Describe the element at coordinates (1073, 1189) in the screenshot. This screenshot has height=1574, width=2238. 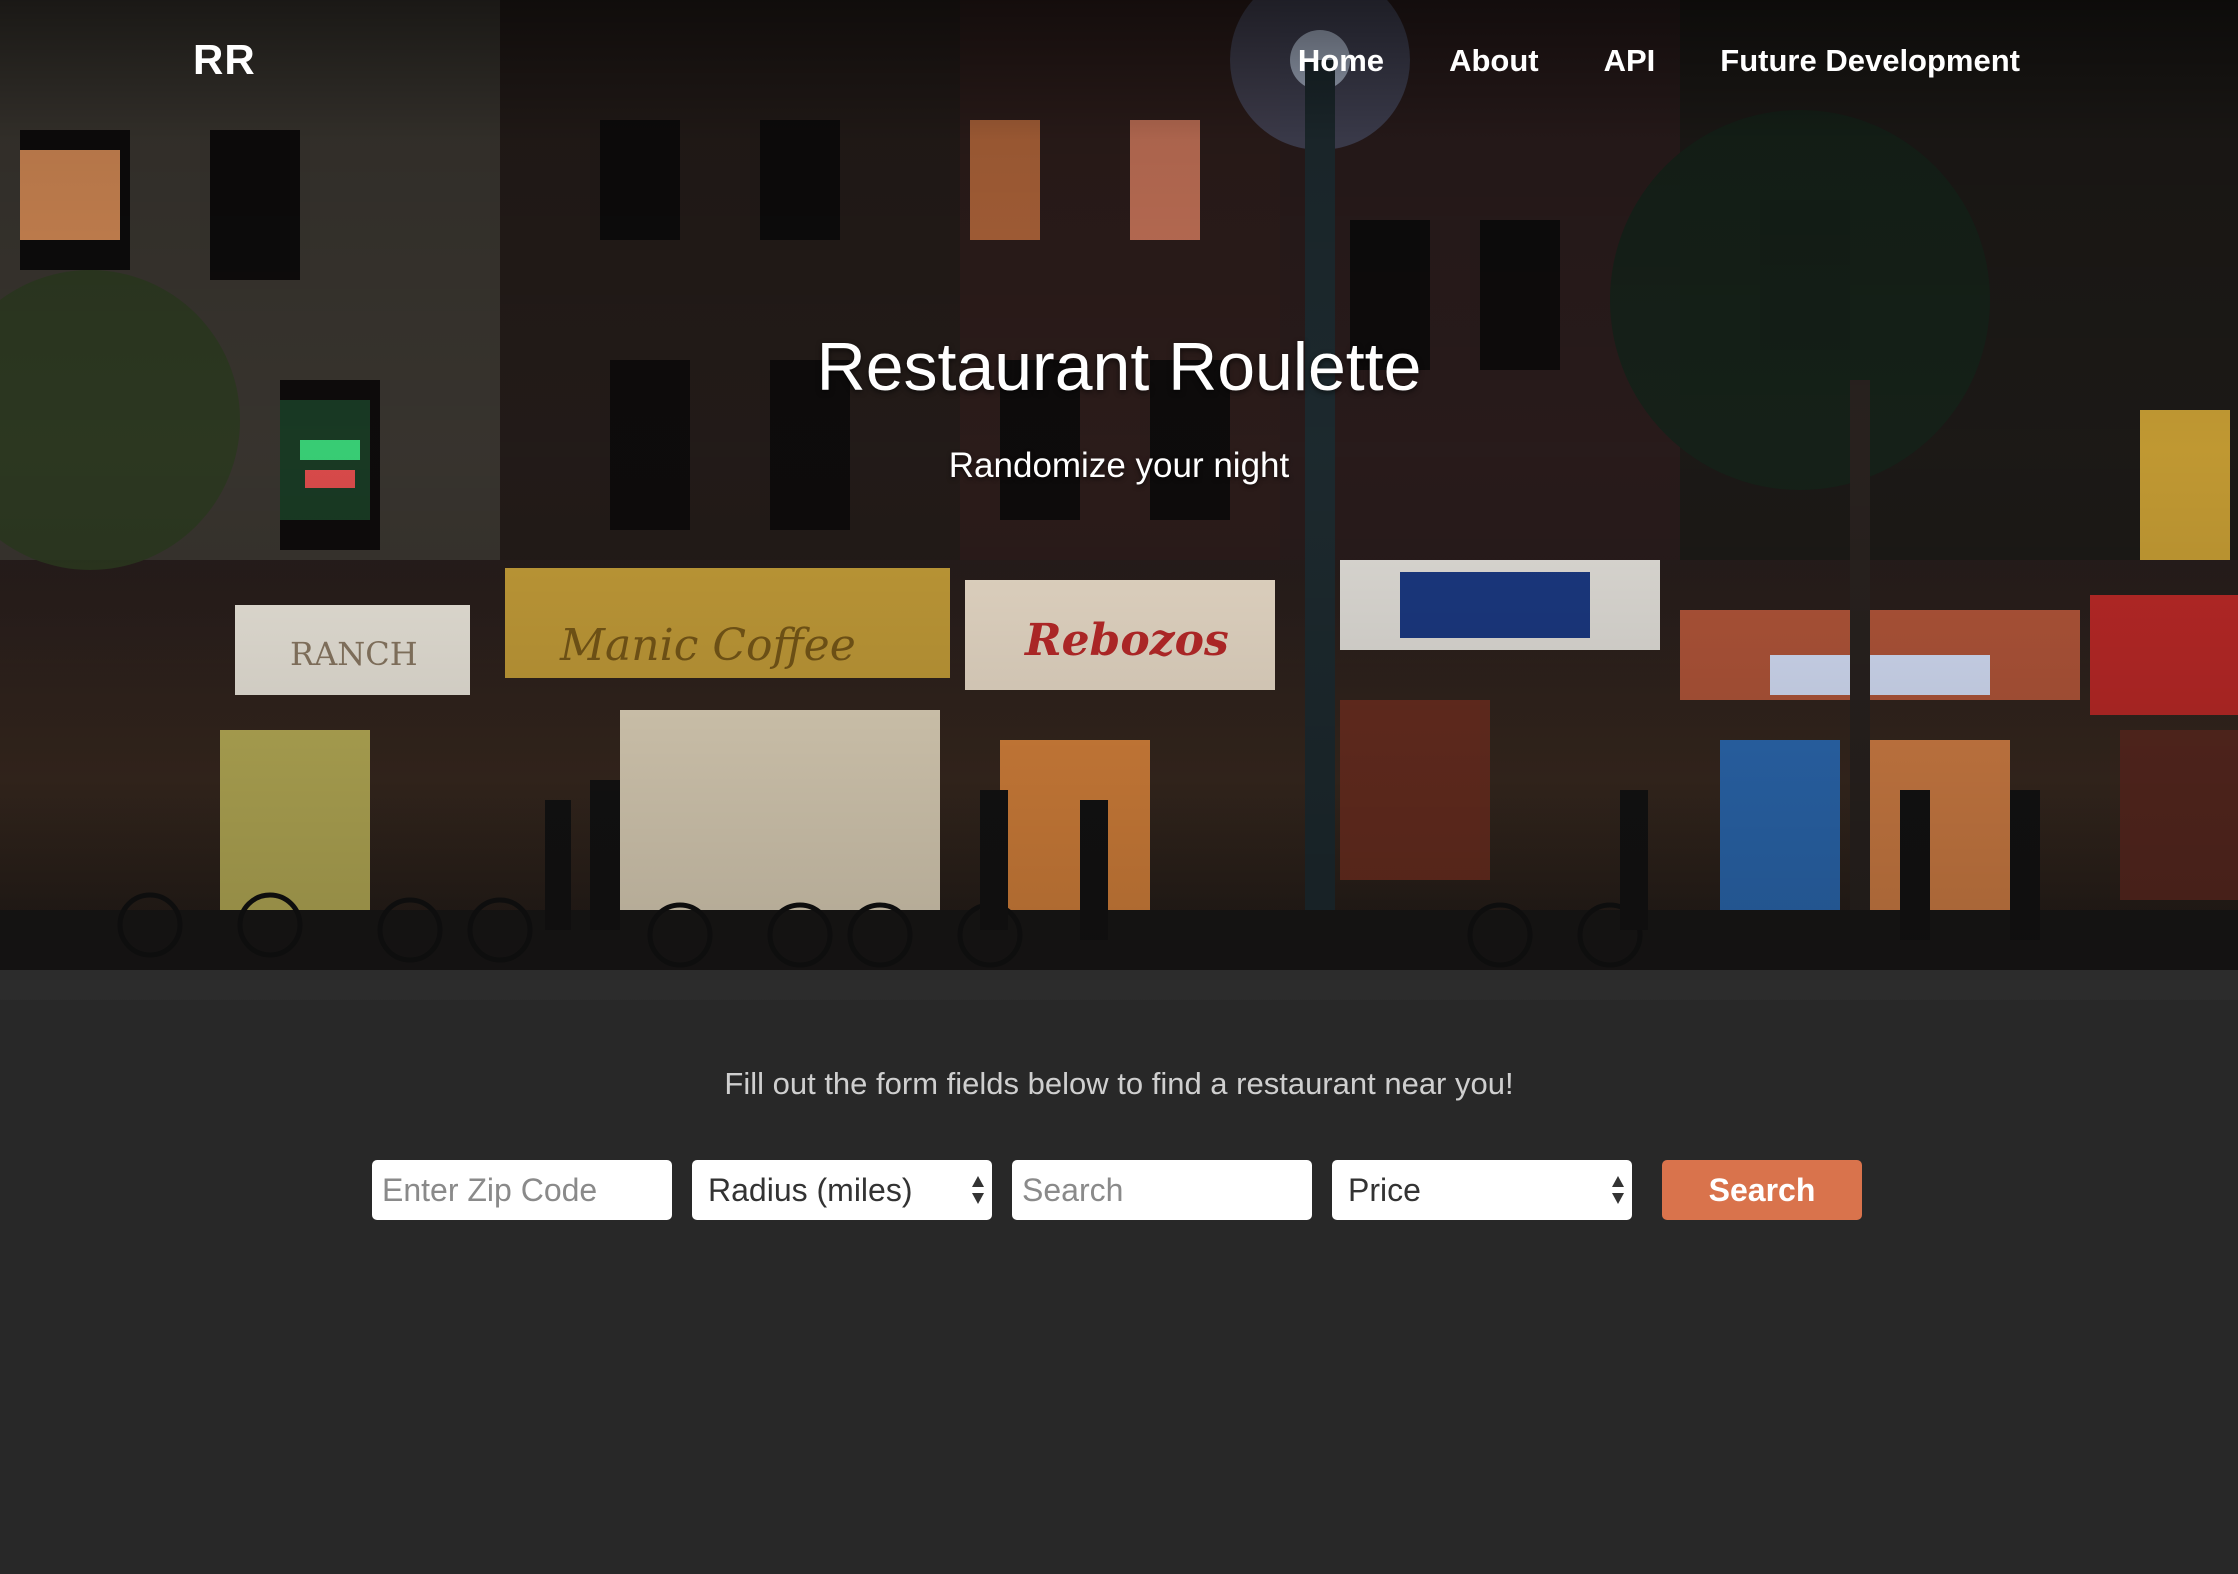
I see `search-placeholder: Search` at that location.